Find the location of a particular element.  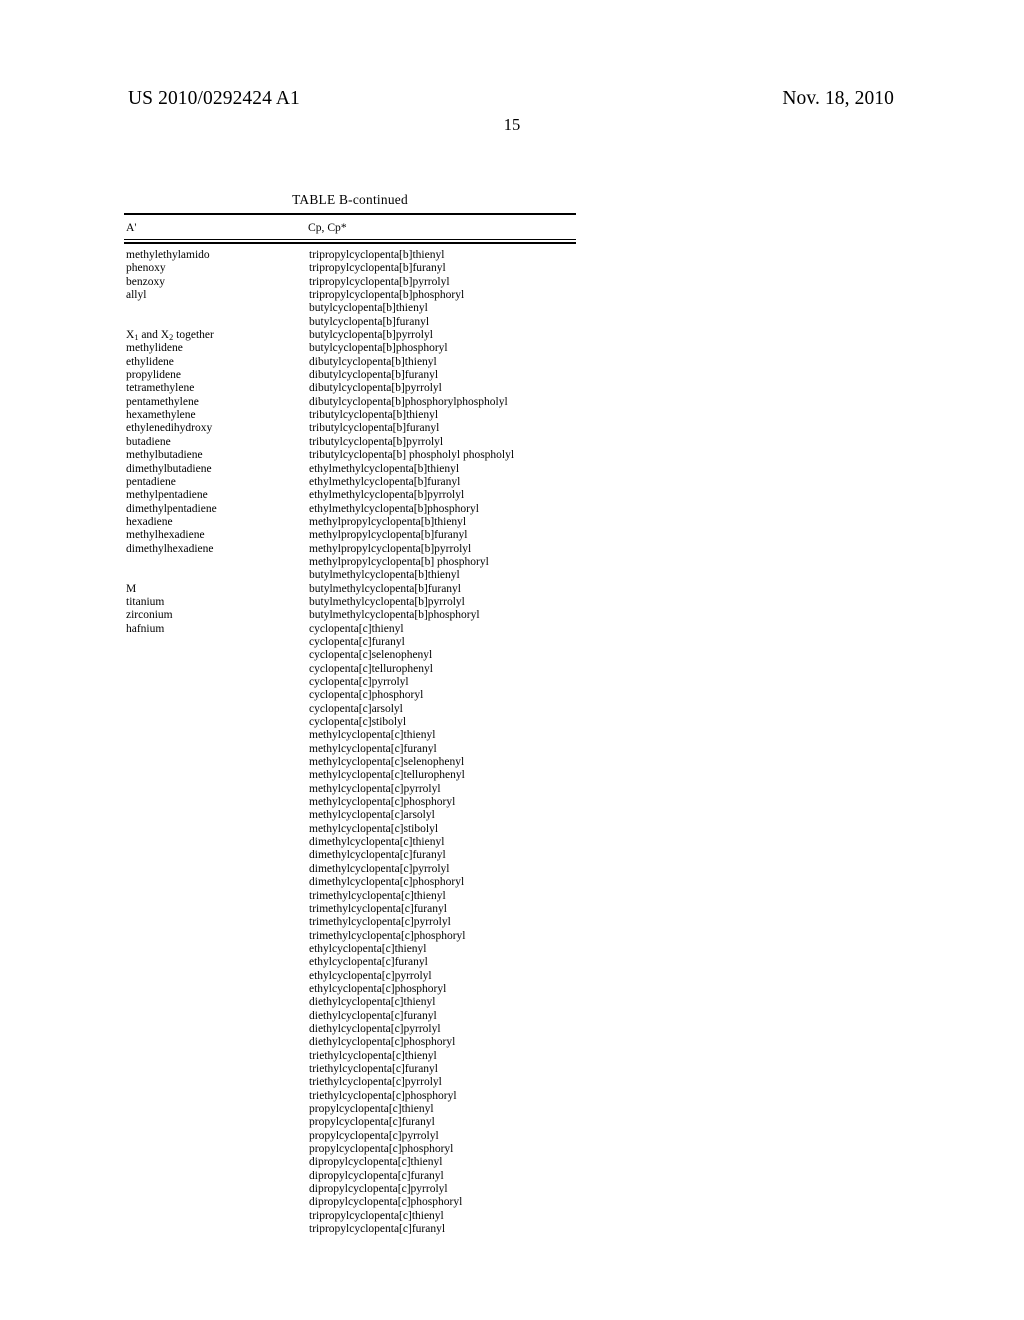

table-row: propylcyclopenta[c]pyrrolyl is located at coordinates (350, 1136).